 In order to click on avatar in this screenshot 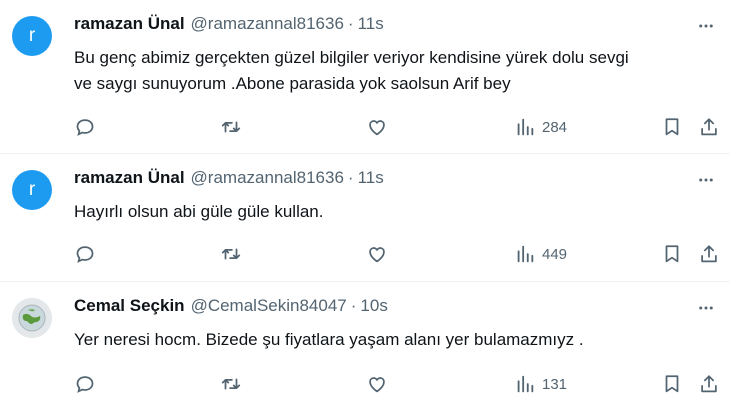, I will do `click(32, 318)`.